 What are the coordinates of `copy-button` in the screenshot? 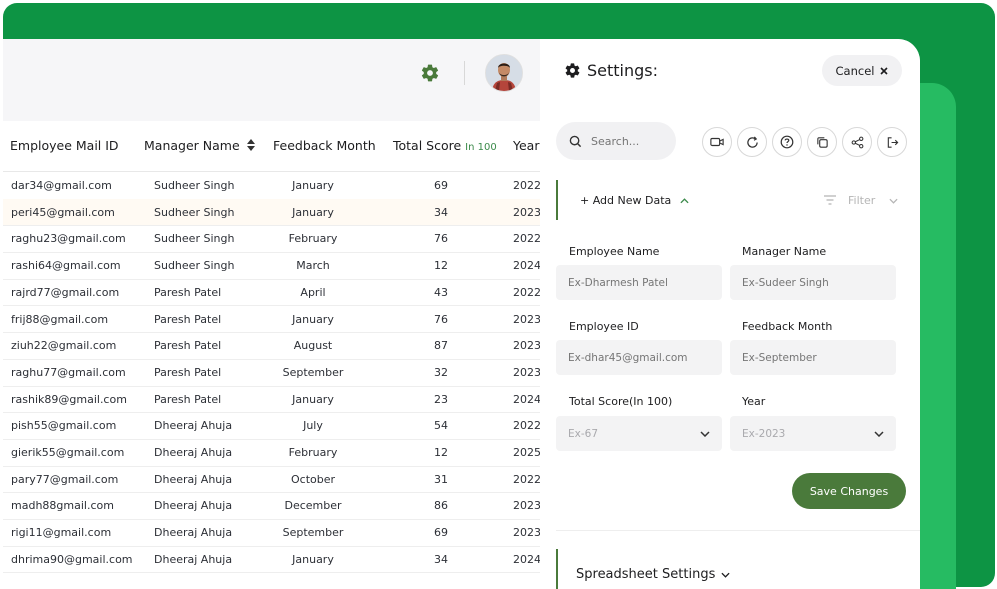 It's located at (822, 142).